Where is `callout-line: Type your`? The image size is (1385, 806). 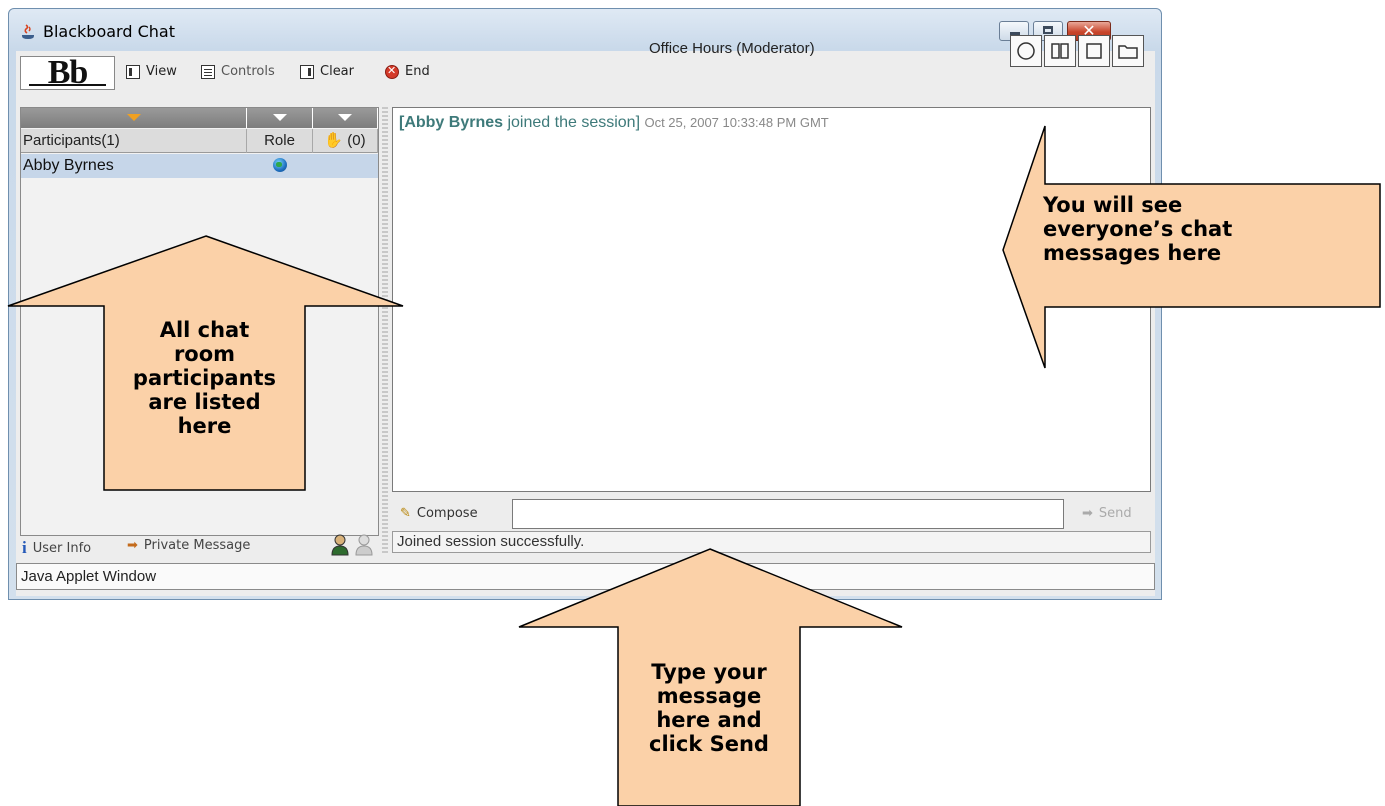
callout-line: Type your is located at coordinates (709, 672).